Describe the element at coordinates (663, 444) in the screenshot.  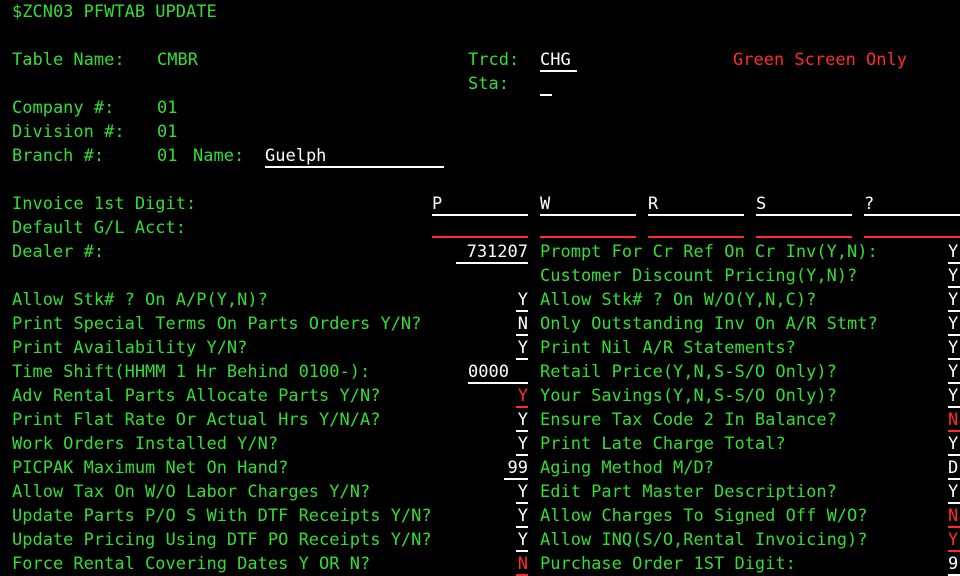
I see `opt-label: Print Late Charge Total?` at that location.